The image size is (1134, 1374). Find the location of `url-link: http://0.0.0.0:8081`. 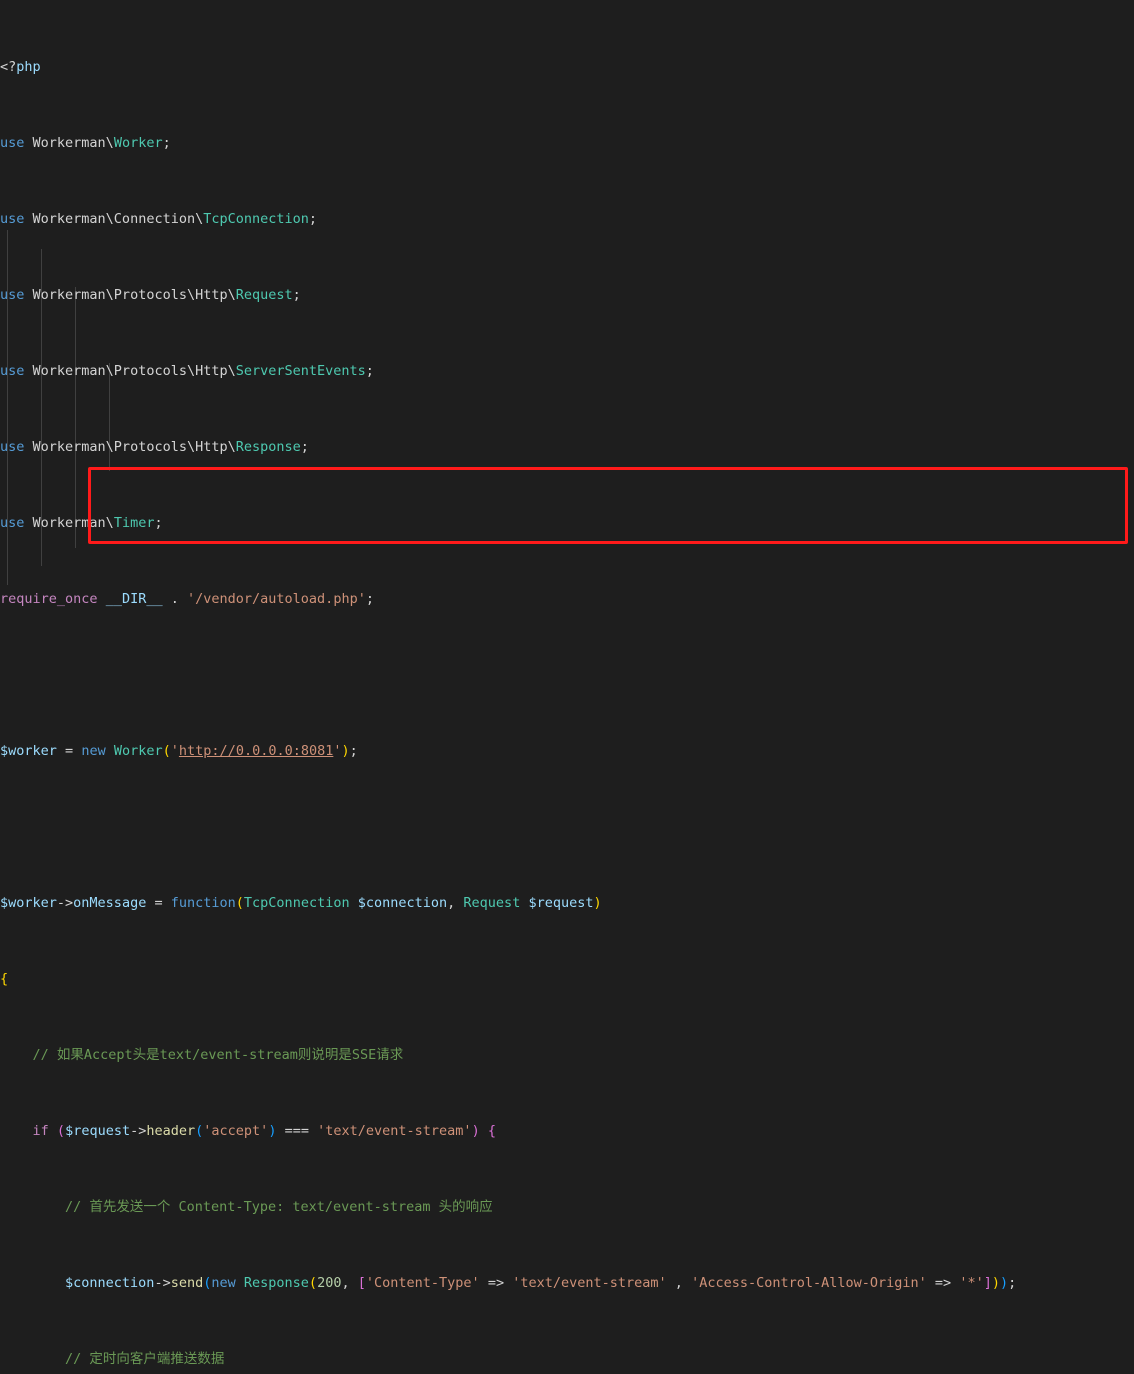

url-link: http://0.0.0.0:8081 is located at coordinates (256, 751).